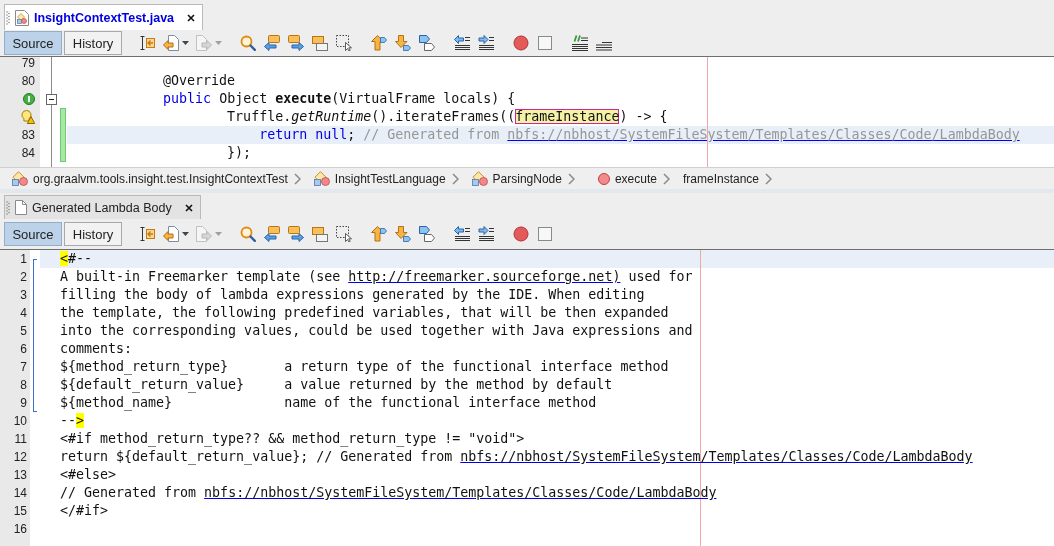 The image size is (1054, 546). What do you see at coordinates (23, 403) in the screenshot?
I see `line-number: 9` at bounding box center [23, 403].